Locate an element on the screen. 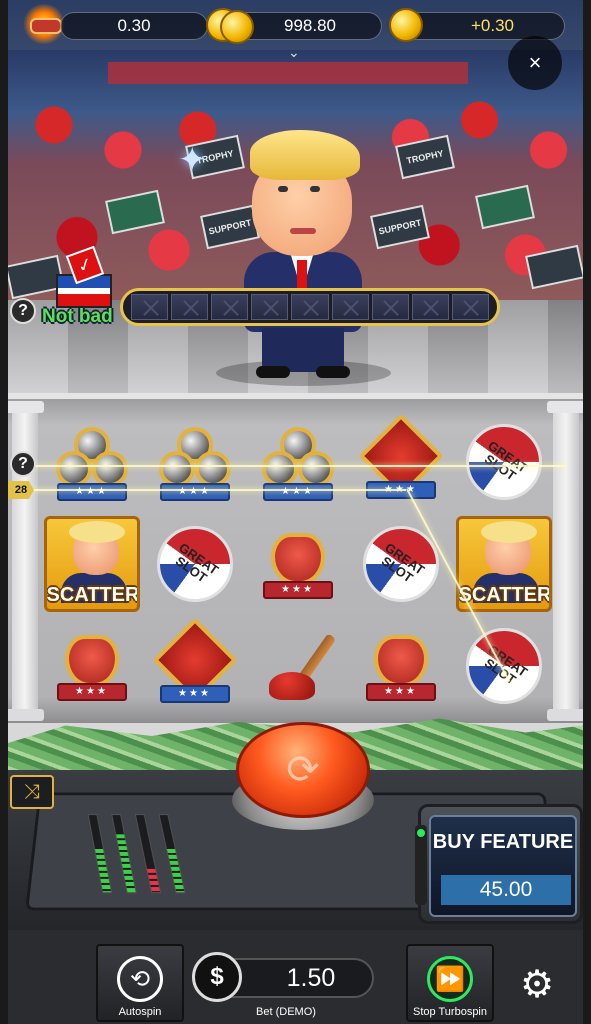 The width and height of the screenshot is (591, 1024). coins-icon is located at coordinates (237, 27).